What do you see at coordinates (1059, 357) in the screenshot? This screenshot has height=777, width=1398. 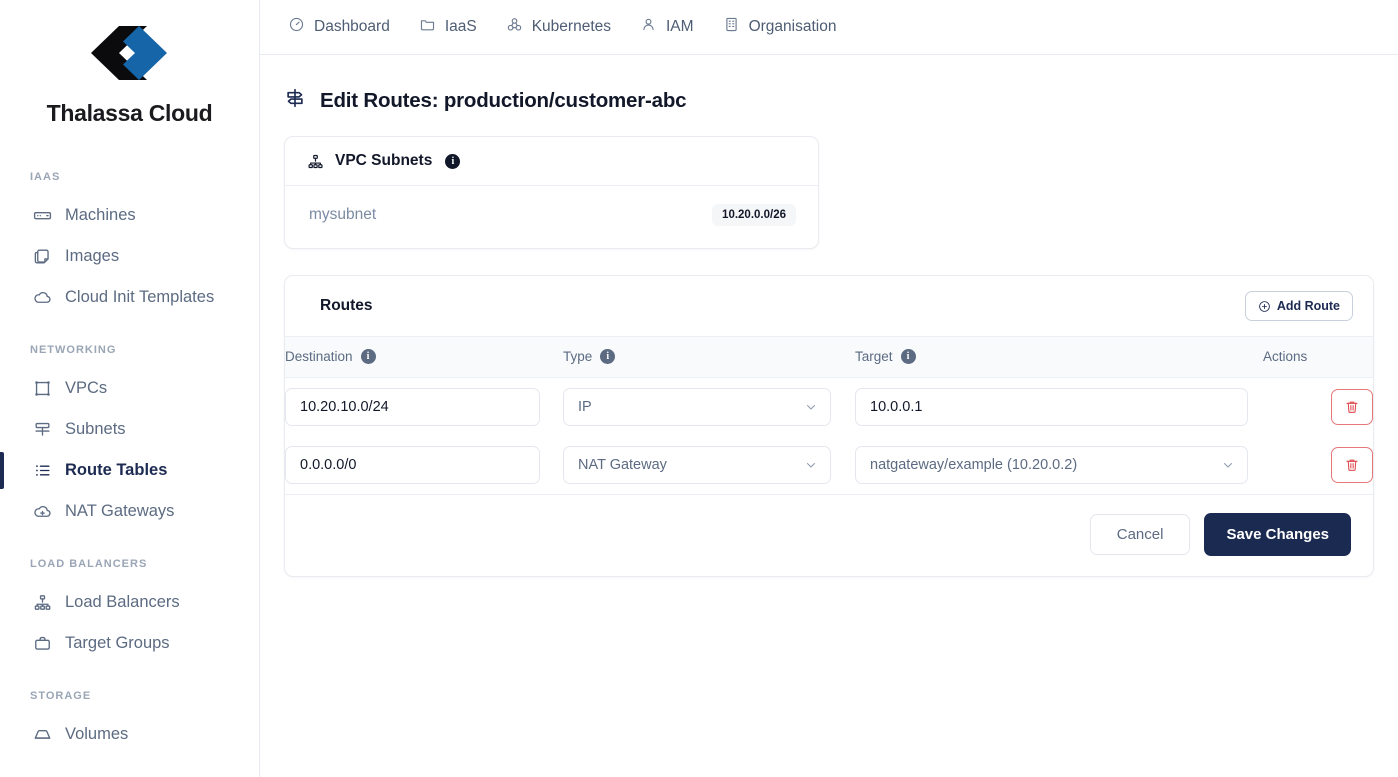 I see `column-header-target: Target i` at bounding box center [1059, 357].